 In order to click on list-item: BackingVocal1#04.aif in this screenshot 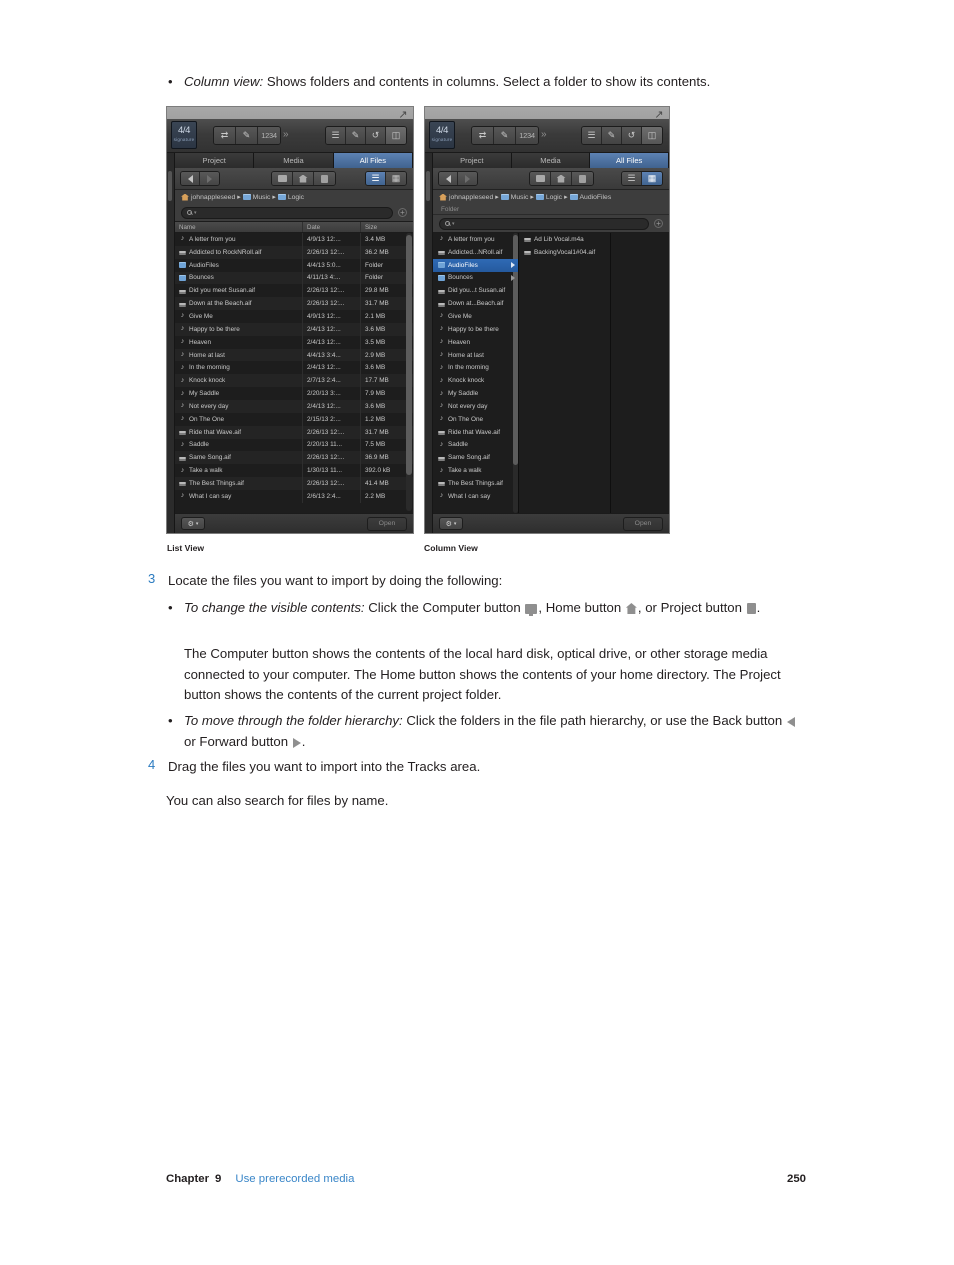, I will do `click(564, 252)`.